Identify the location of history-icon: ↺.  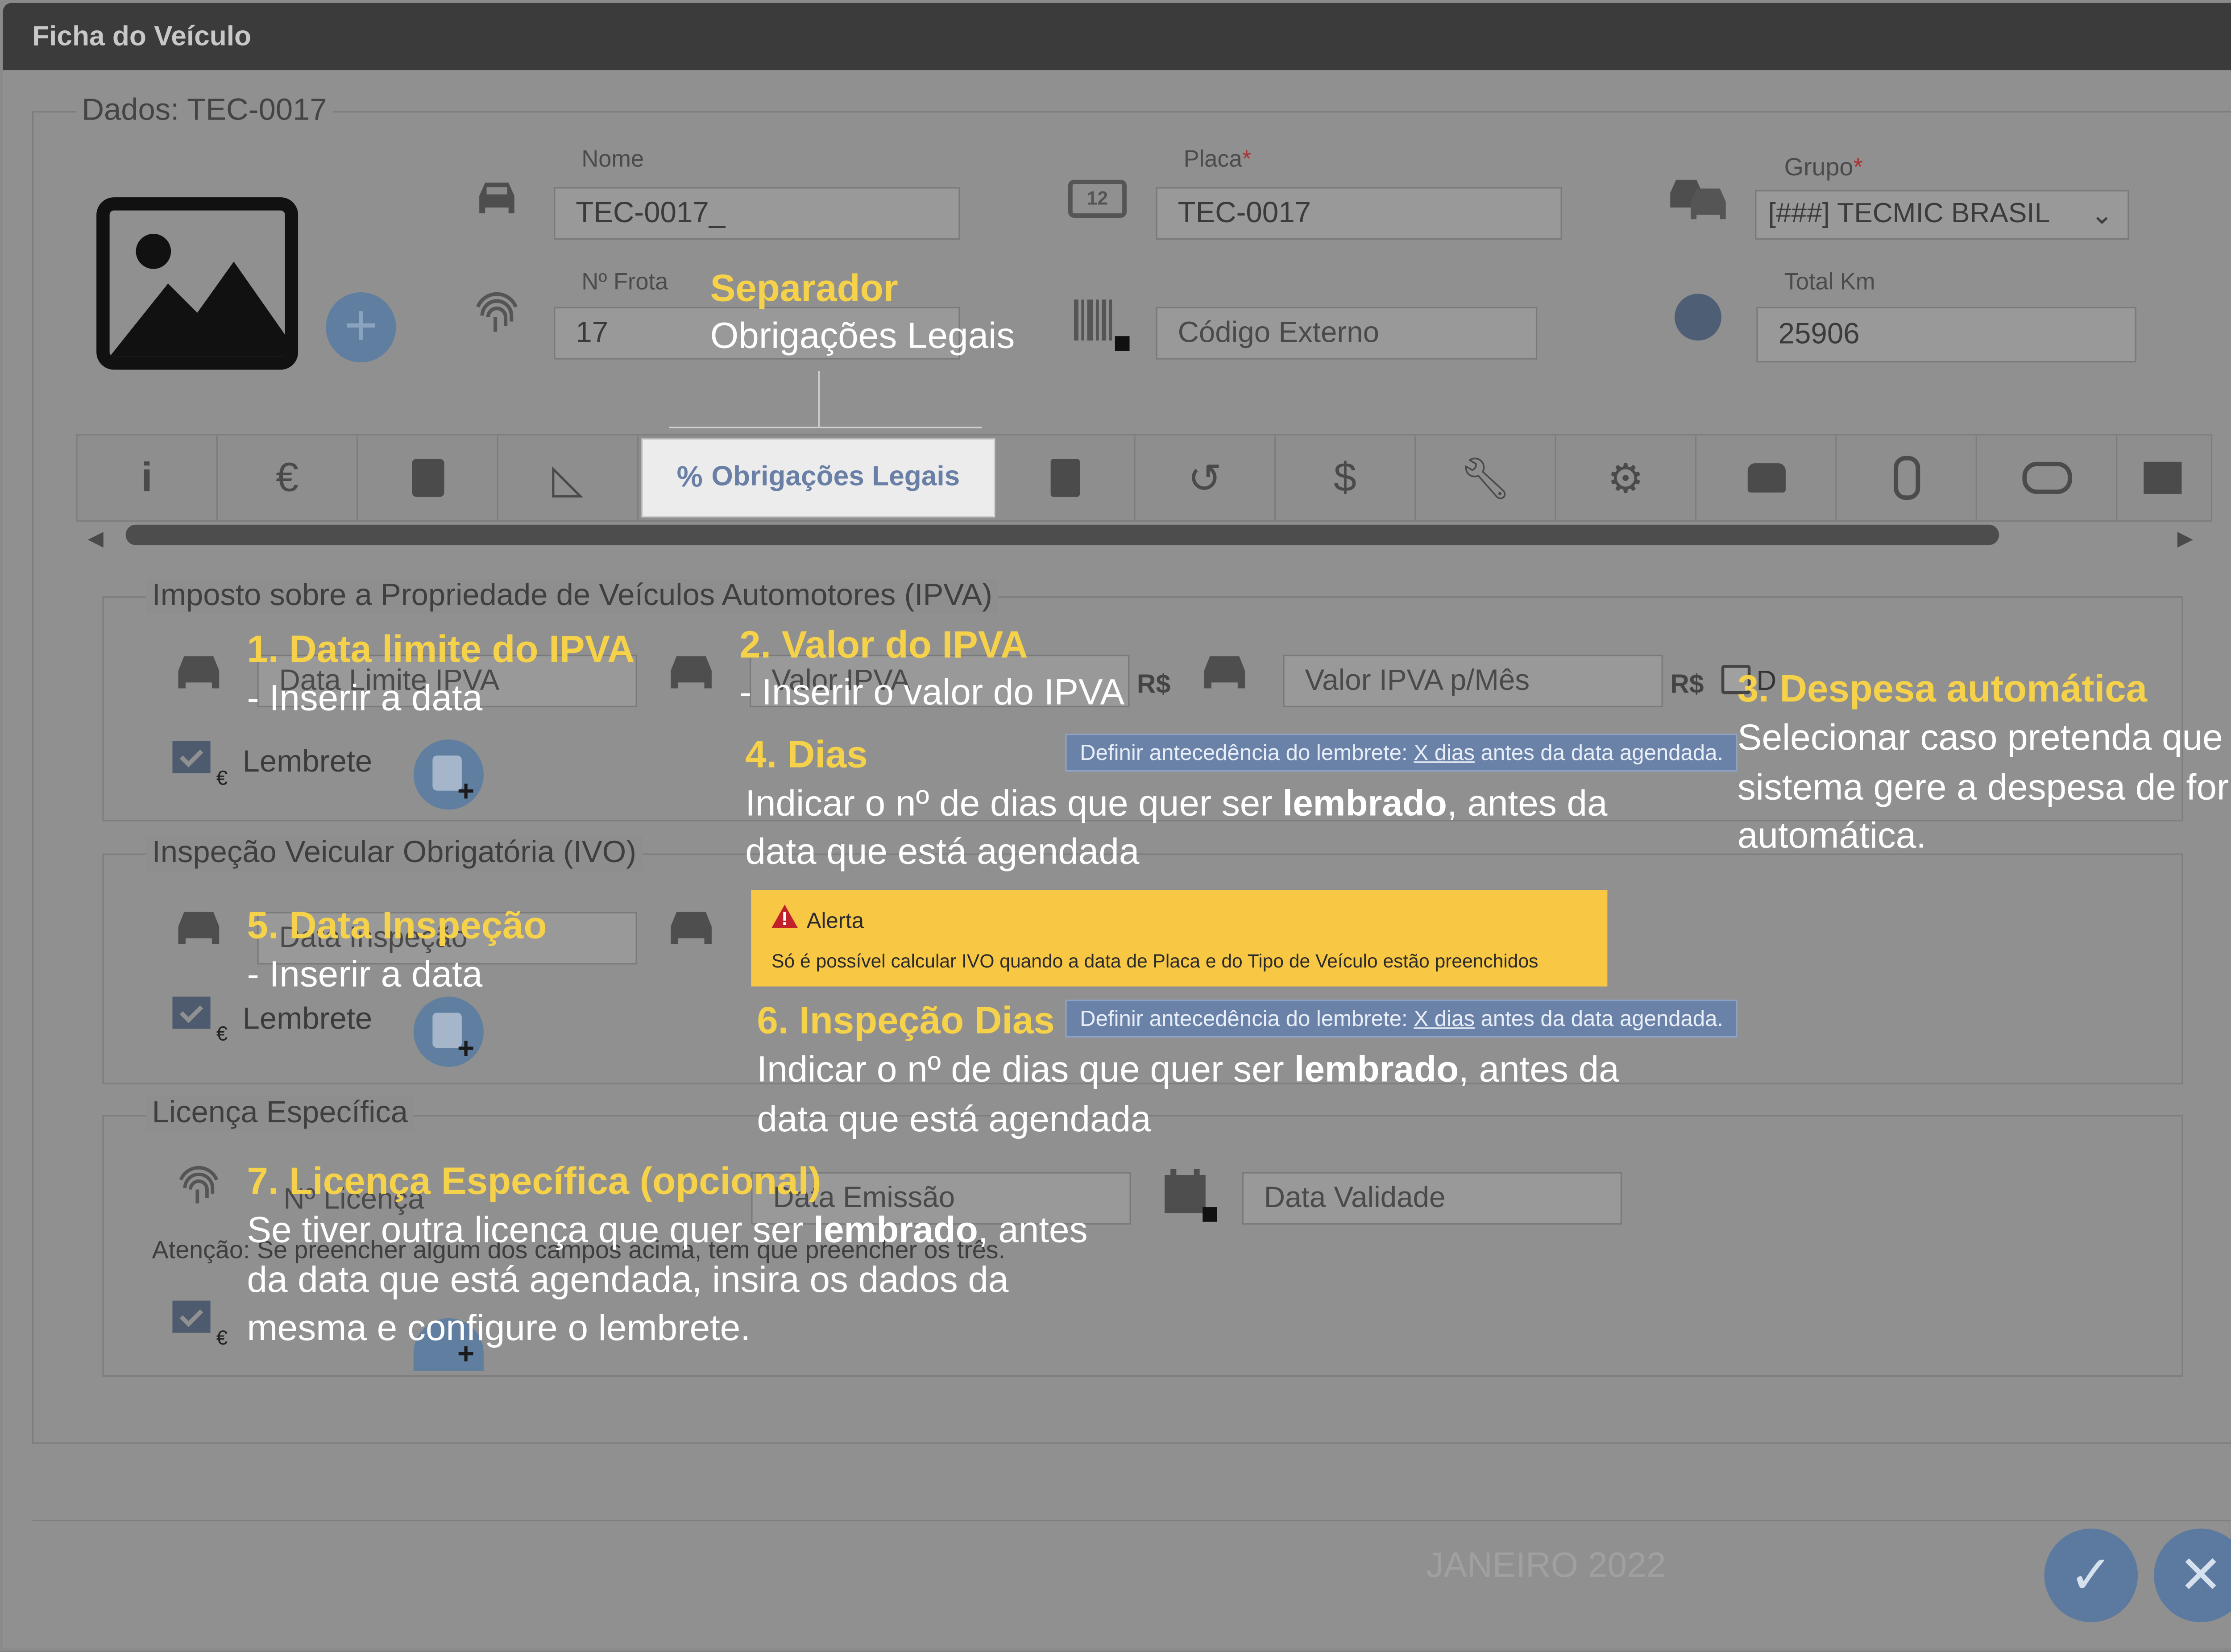
(1204, 478).